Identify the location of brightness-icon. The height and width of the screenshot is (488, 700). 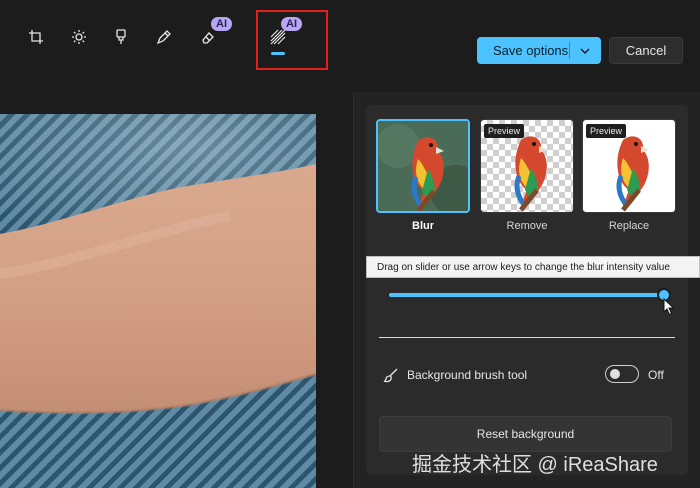
(79, 37).